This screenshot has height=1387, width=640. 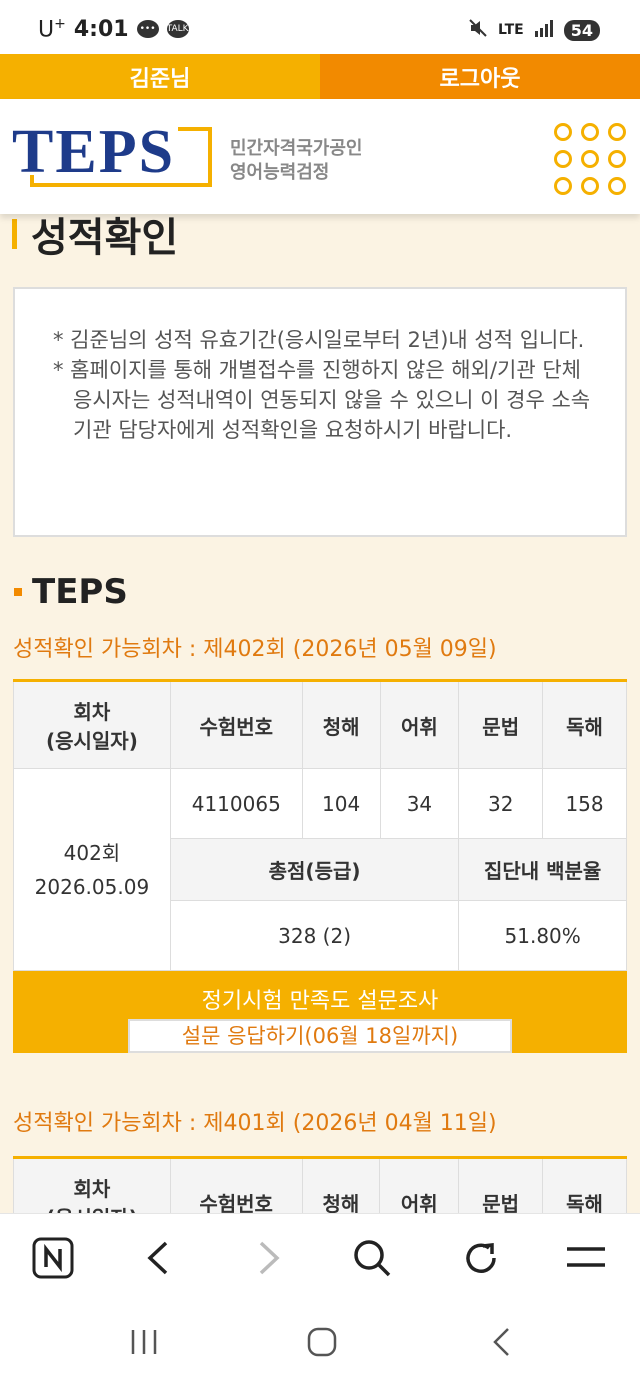 What do you see at coordinates (71, 592) in the screenshot?
I see `section-title: TEPS` at bounding box center [71, 592].